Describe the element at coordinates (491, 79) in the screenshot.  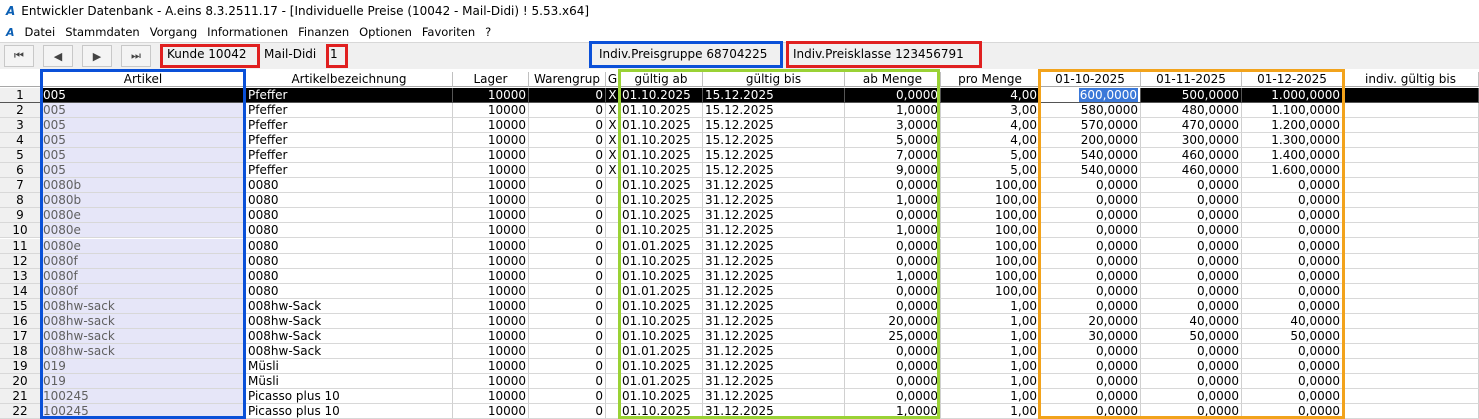
I see `header-lager: Lager` at that location.